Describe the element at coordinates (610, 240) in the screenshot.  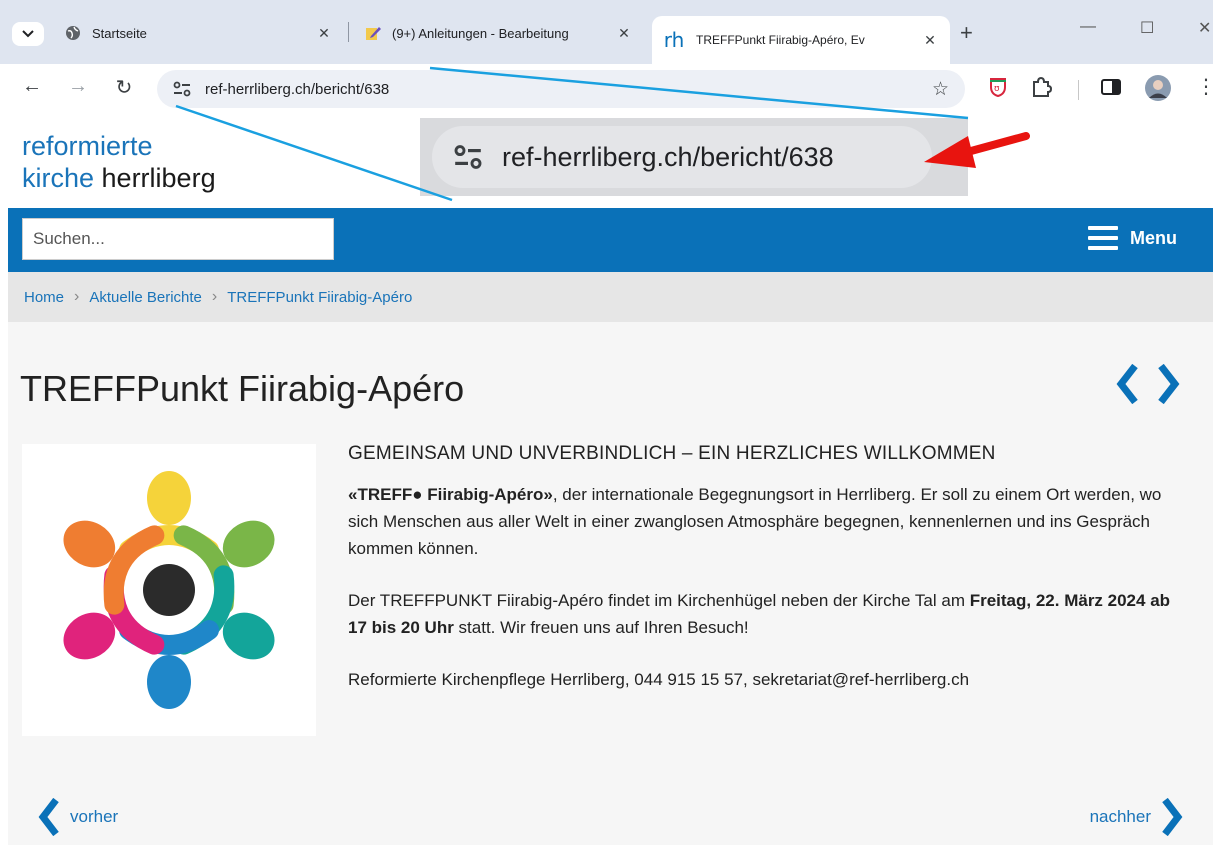
I see `site-header-bar: Menu` at that location.